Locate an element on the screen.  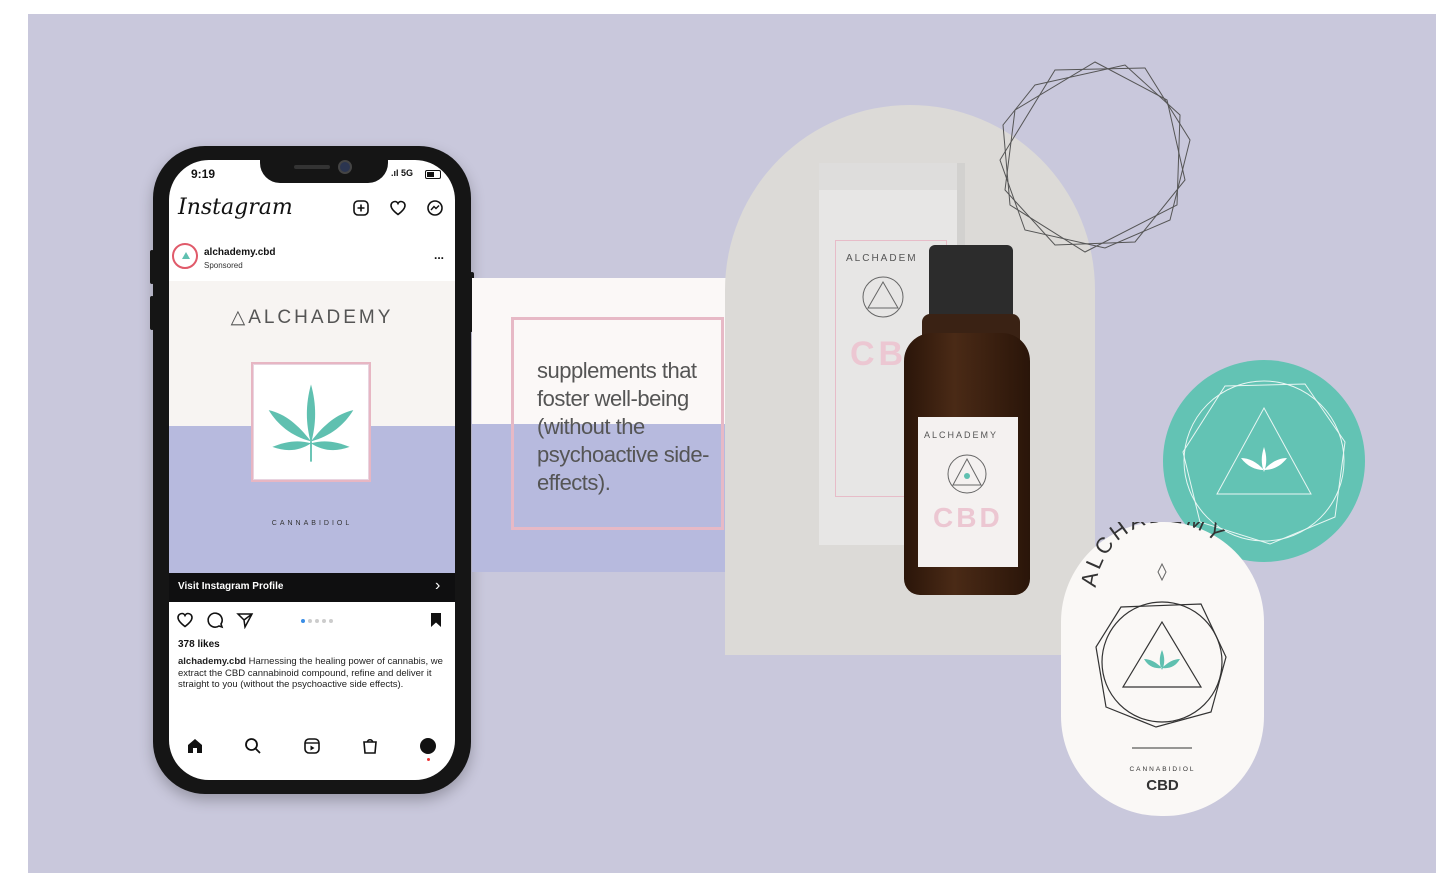
share-icon is located at coordinates (245, 620).